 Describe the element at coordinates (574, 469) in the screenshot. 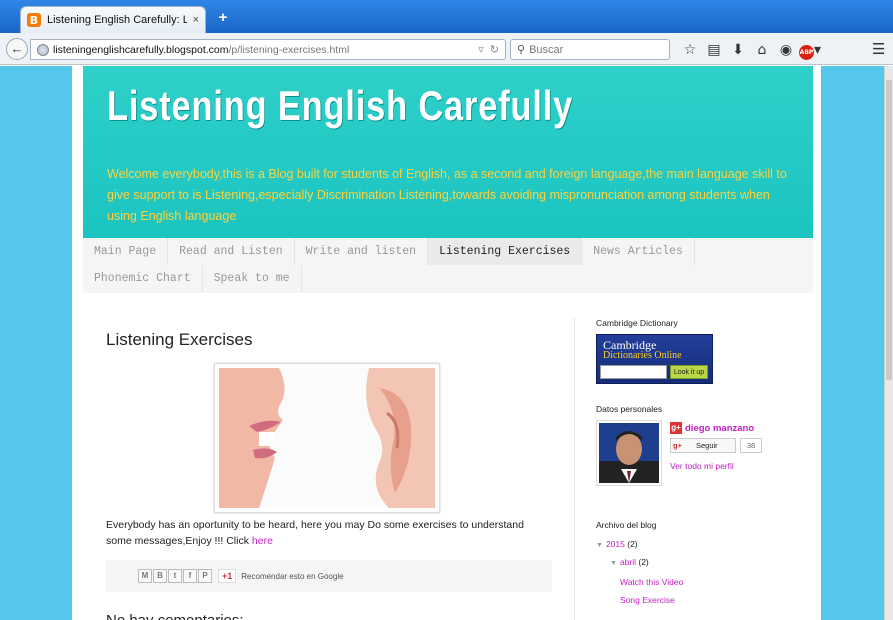

I see `column-divider` at that location.